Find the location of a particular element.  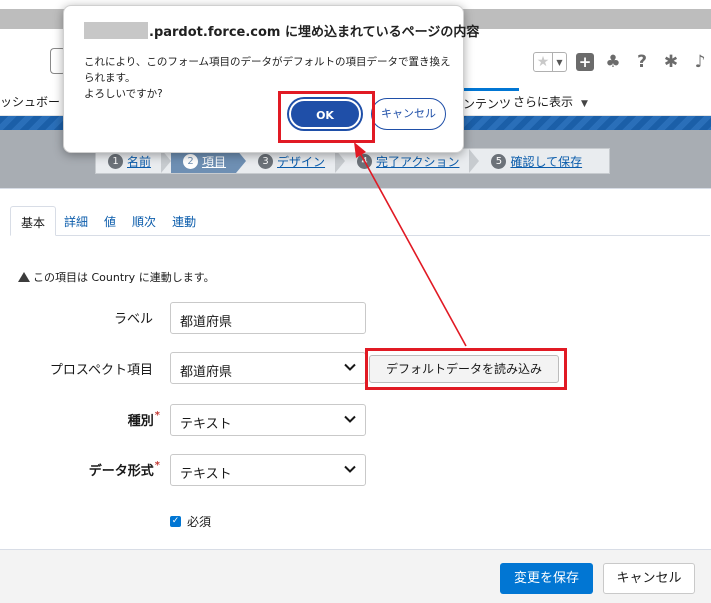

dialog-cancel-button: キャンセル is located at coordinates (408, 114).